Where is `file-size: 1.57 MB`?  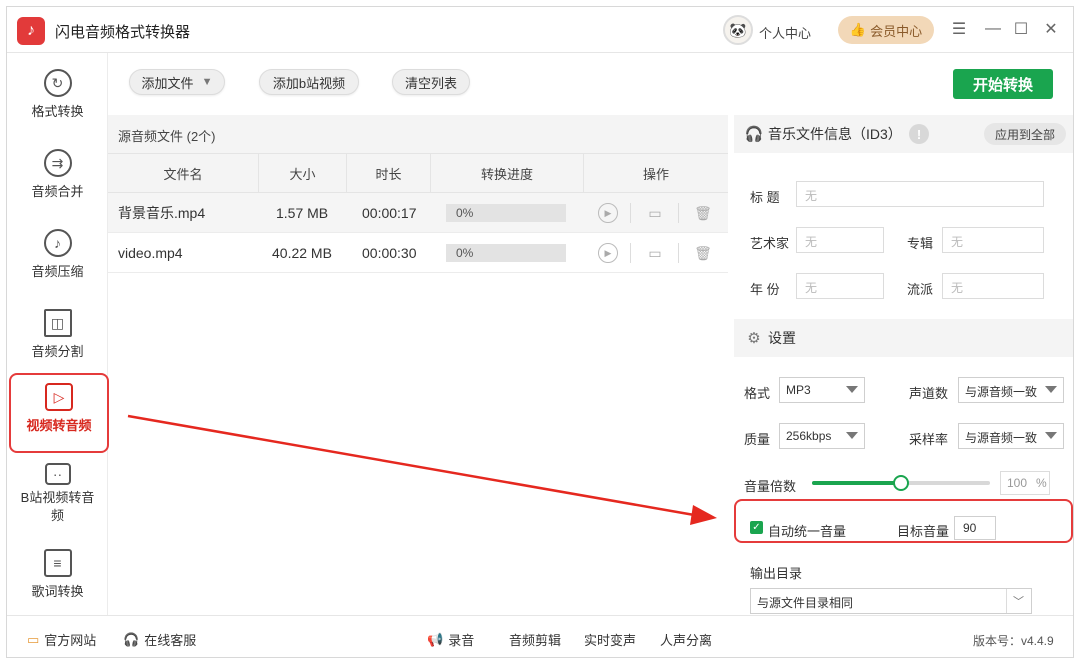
file-size: 1.57 MB is located at coordinates (302, 213).